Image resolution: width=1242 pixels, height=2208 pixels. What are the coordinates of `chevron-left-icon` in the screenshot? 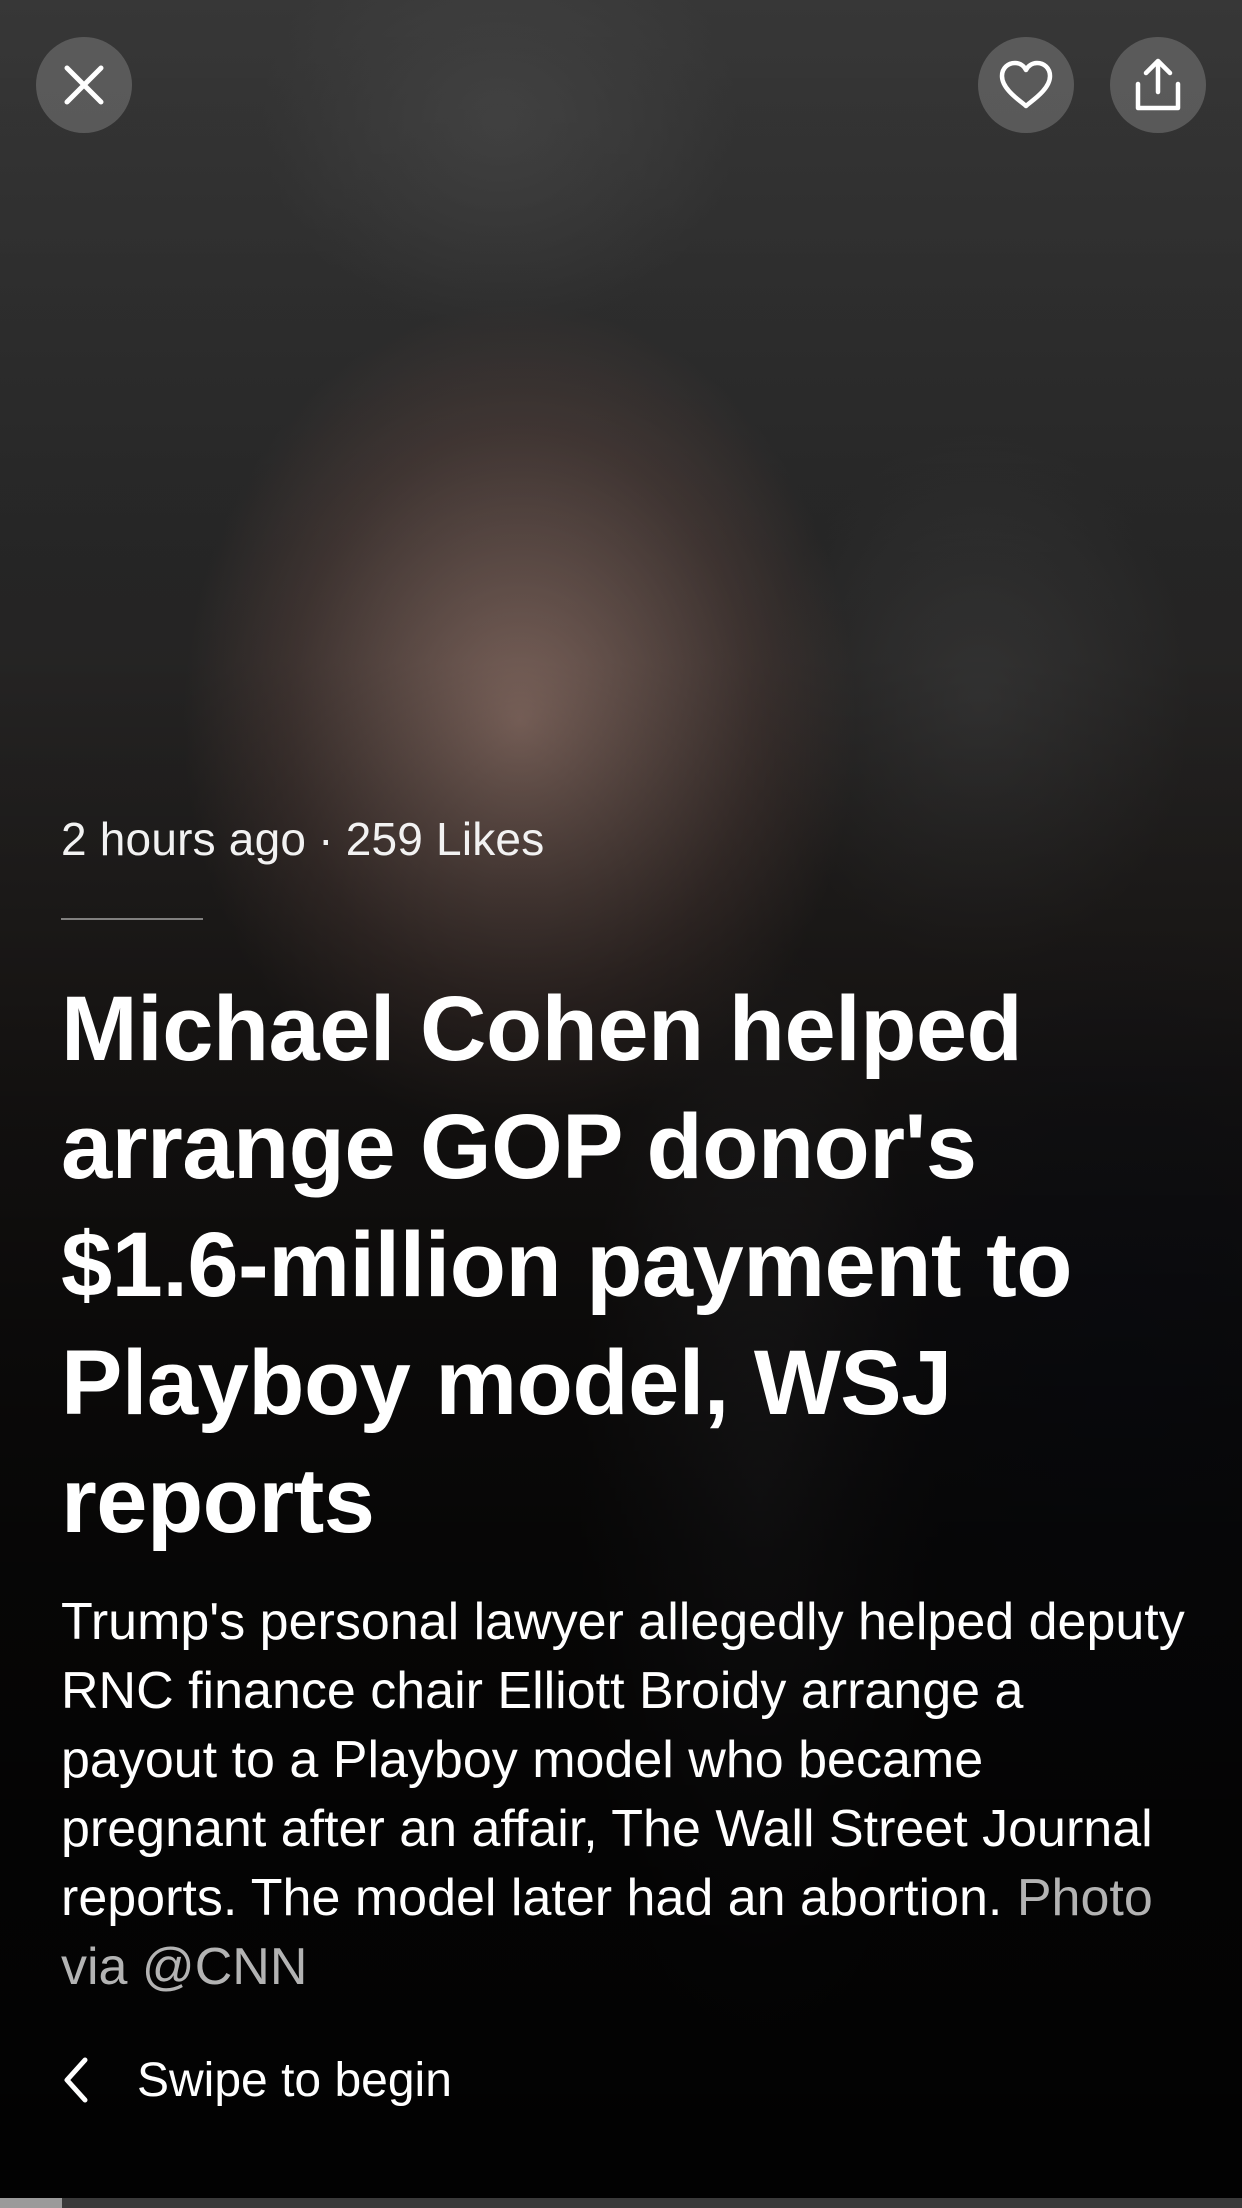 It's located at (75, 2080).